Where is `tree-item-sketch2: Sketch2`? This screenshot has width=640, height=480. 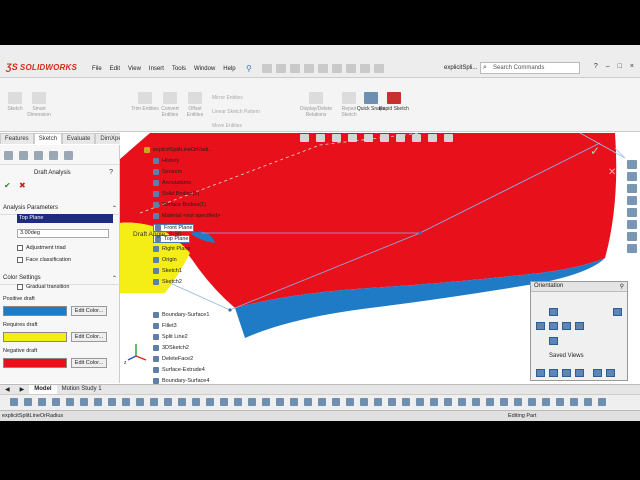
tree-item-sketch2: Sketch2 is located at coordinates (167, 282).